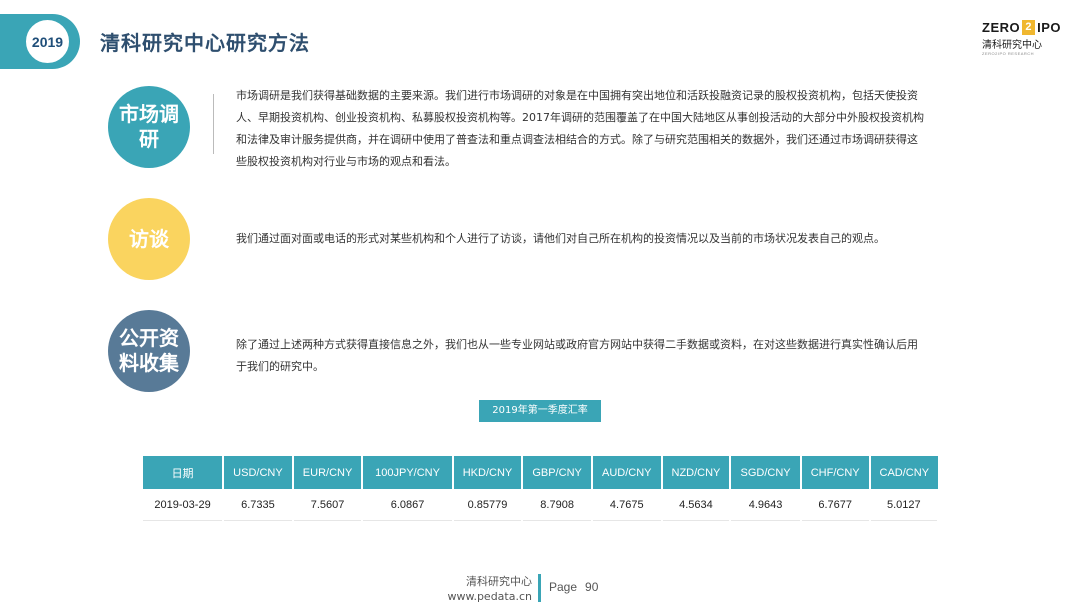 This screenshot has height=607, width=1080. What do you see at coordinates (47, 41) in the screenshot?
I see `year-badge: 2019` at bounding box center [47, 41].